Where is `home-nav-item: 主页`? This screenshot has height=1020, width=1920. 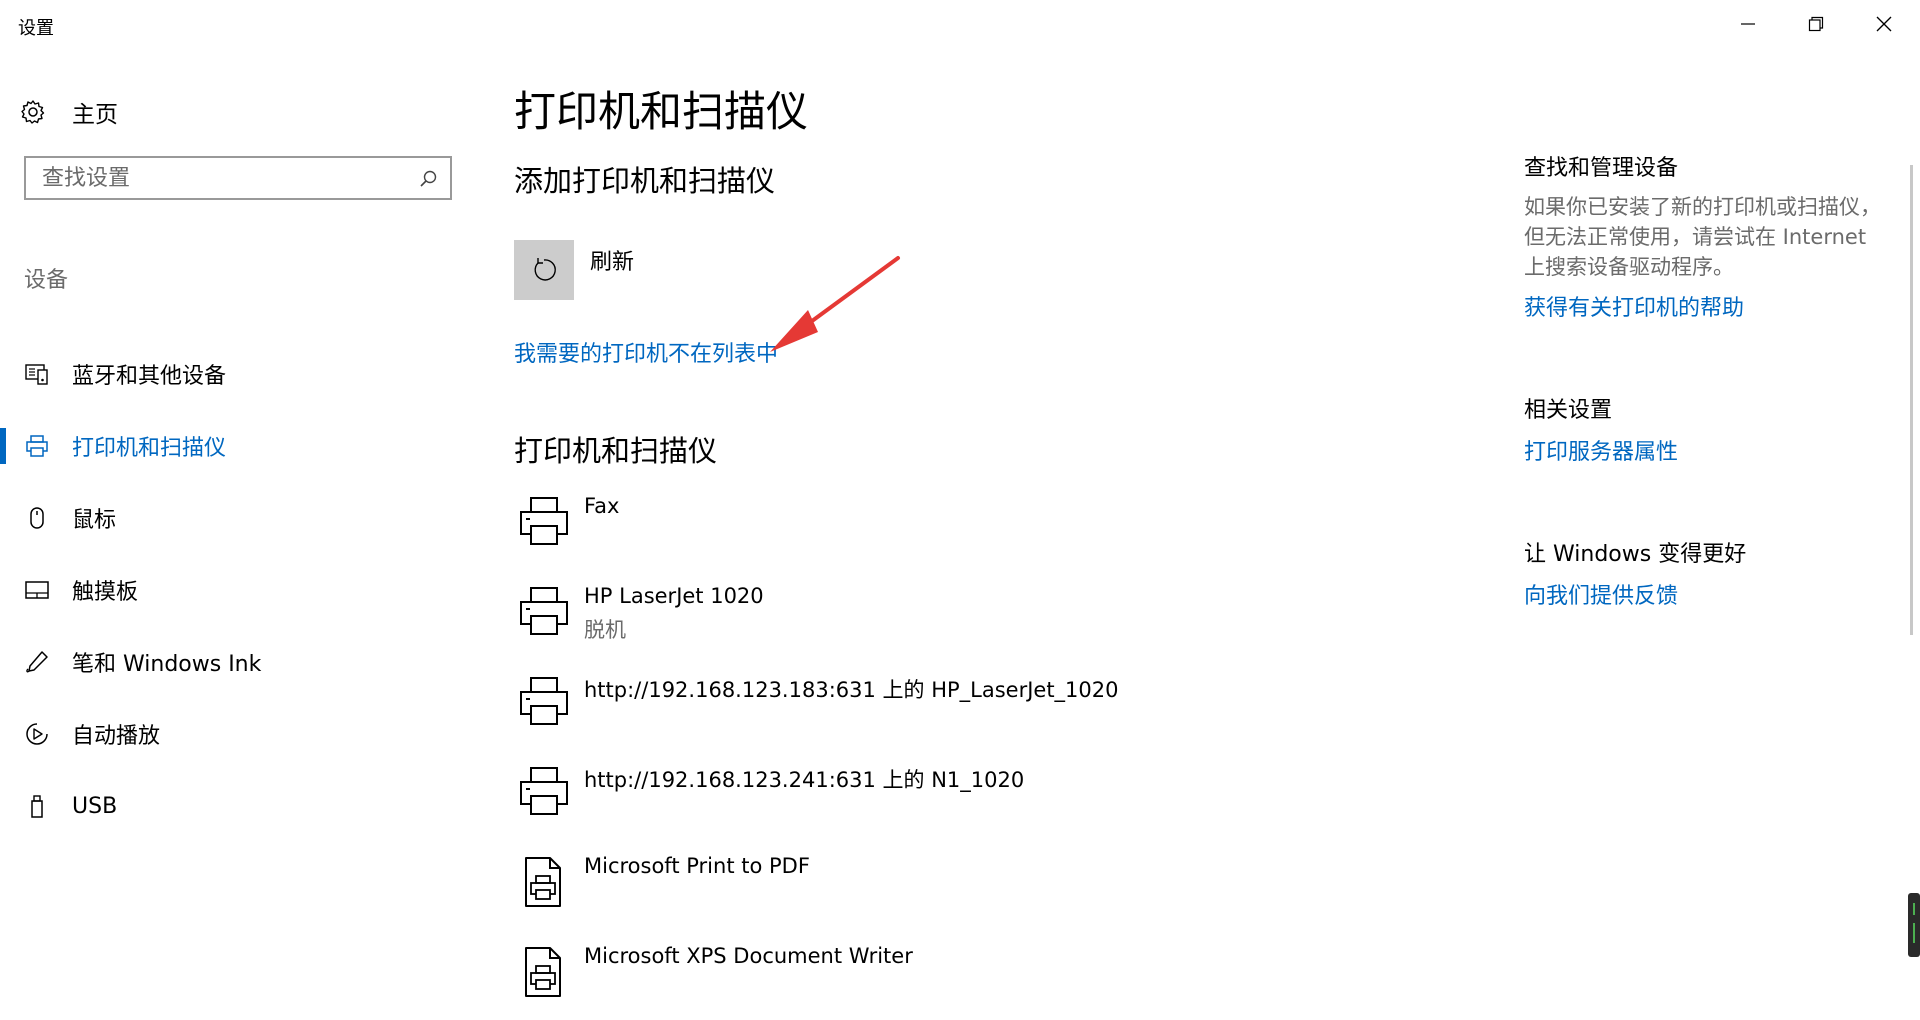
home-nav-item: 主页 is located at coordinates (69, 112).